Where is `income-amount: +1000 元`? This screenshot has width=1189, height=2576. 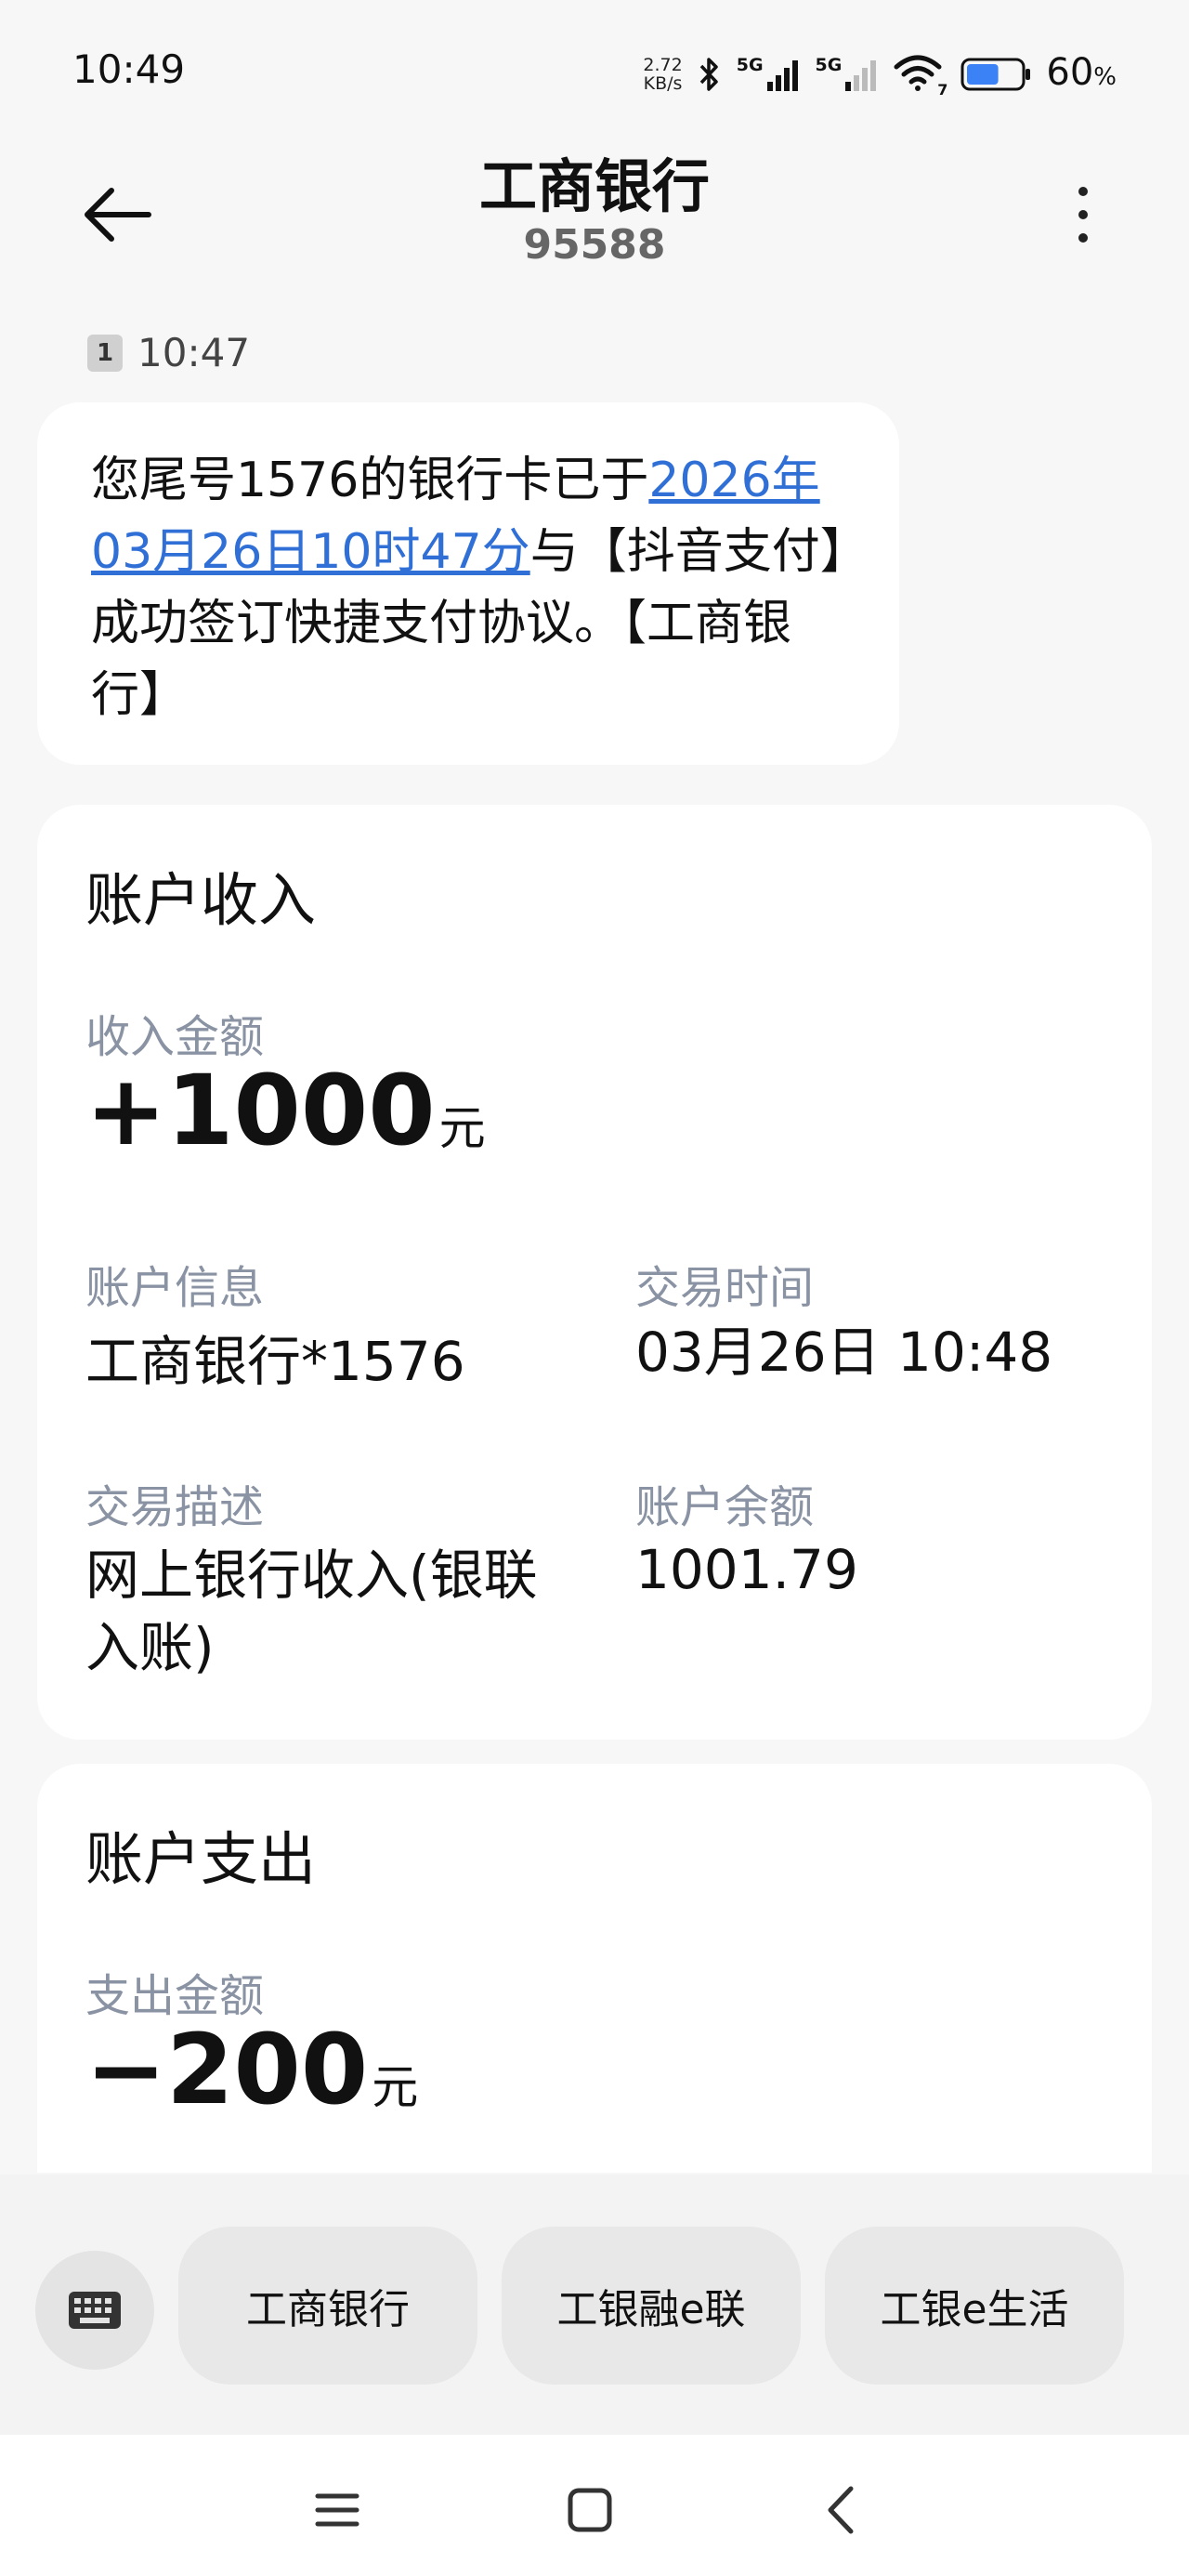 income-amount: +1000 元 is located at coordinates (286, 1110).